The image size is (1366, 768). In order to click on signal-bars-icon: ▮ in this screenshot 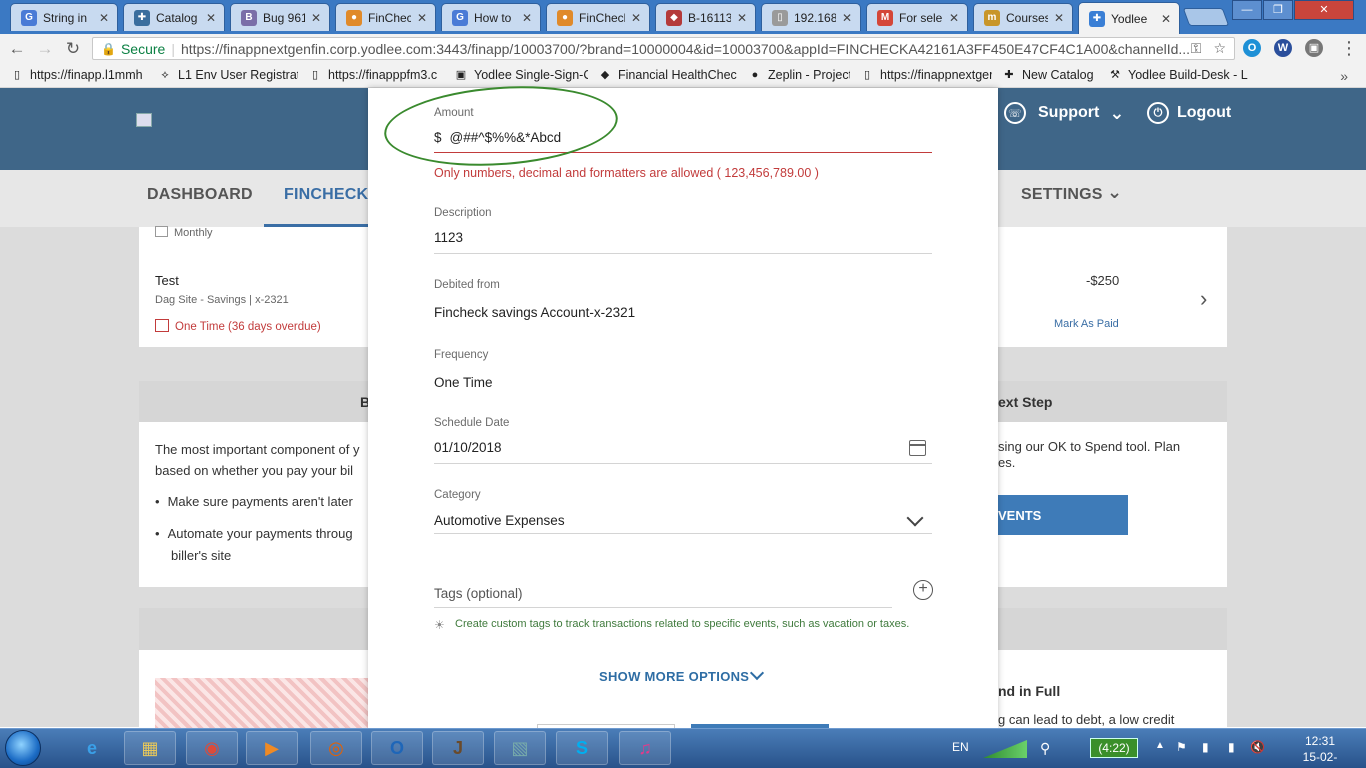, I will do `click(1205, 747)`.